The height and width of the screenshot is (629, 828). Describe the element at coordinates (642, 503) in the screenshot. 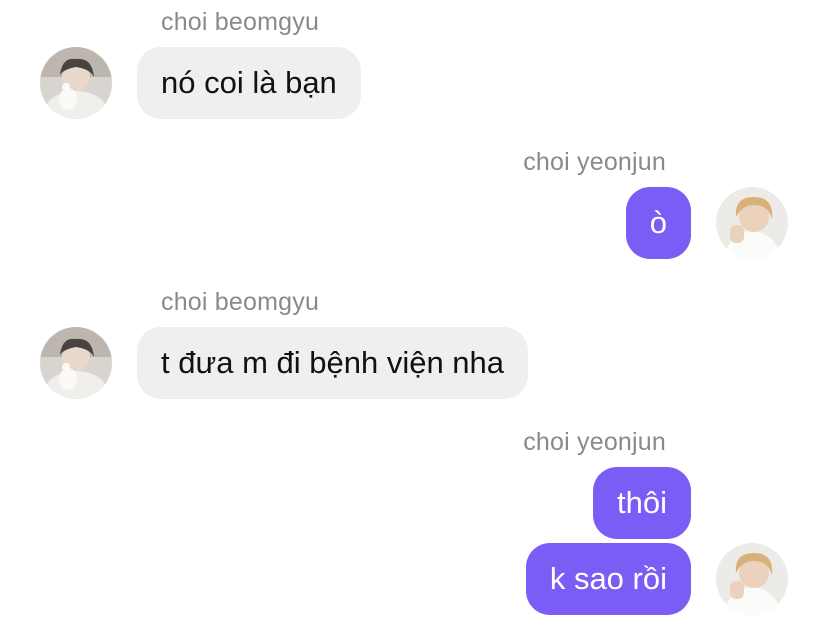

I see `message-bubble-outgoing: thôi` at that location.